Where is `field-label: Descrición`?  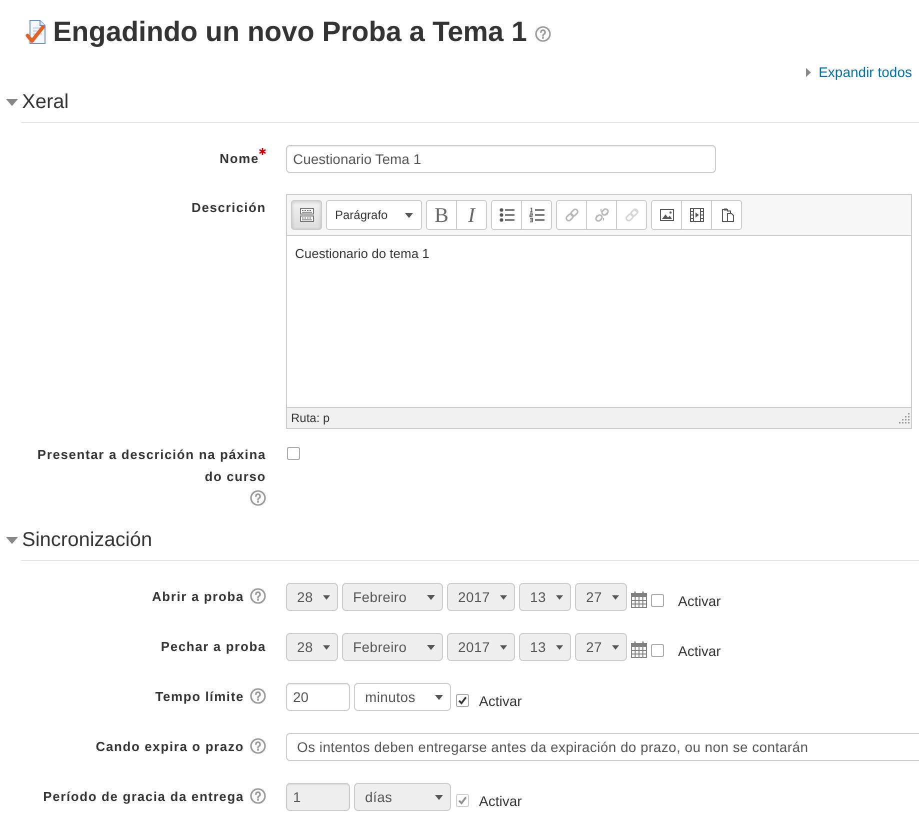
field-label: Descrición is located at coordinates (229, 208).